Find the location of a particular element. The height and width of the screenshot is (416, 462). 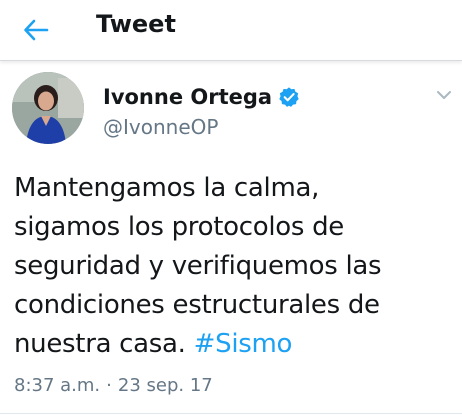

avatar is located at coordinates (48, 108).